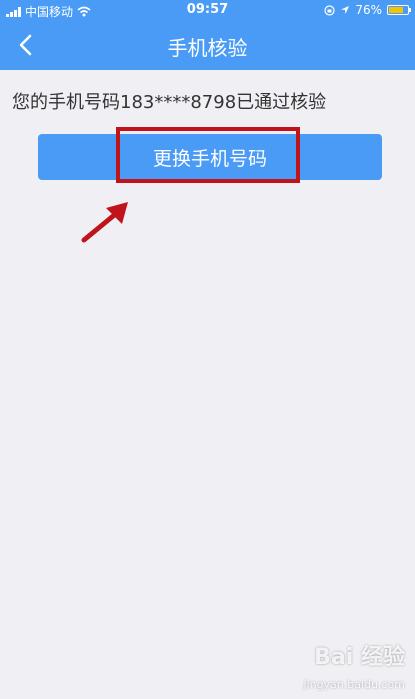 Image resolution: width=415 pixels, height=699 pixels. I want to click on status-bar-right: 76%, so click(367, 10).